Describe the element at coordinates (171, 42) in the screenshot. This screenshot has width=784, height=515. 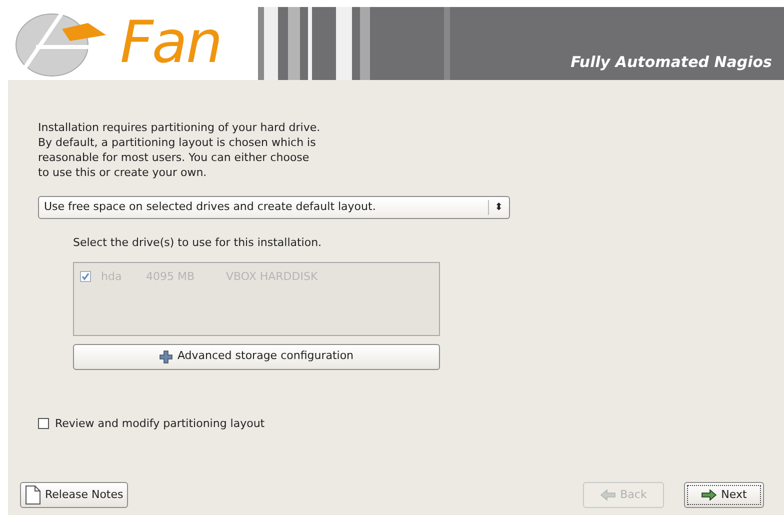
I see `logo-text: Fan` at that location.